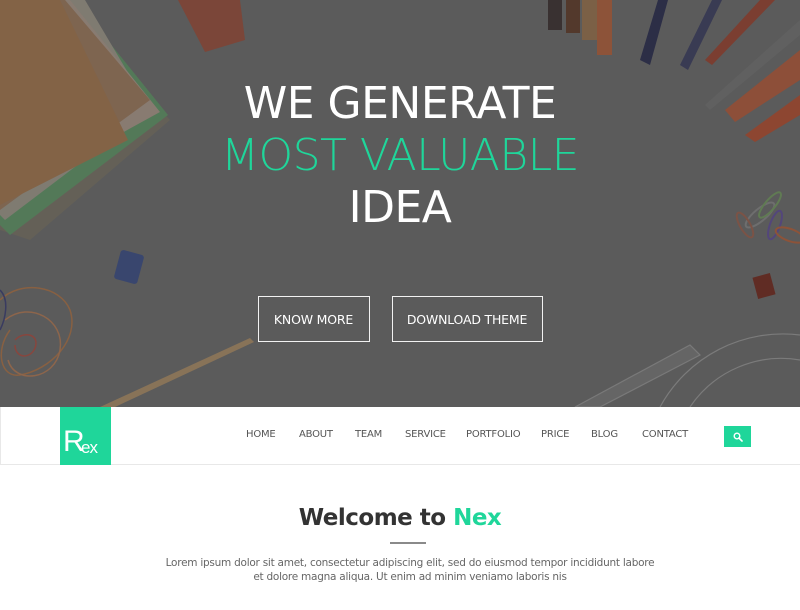  What do you see at coordinates (261, 434) in the screenshot?
I see `nav-item-home: HOME` at bounding box center [261, 434].